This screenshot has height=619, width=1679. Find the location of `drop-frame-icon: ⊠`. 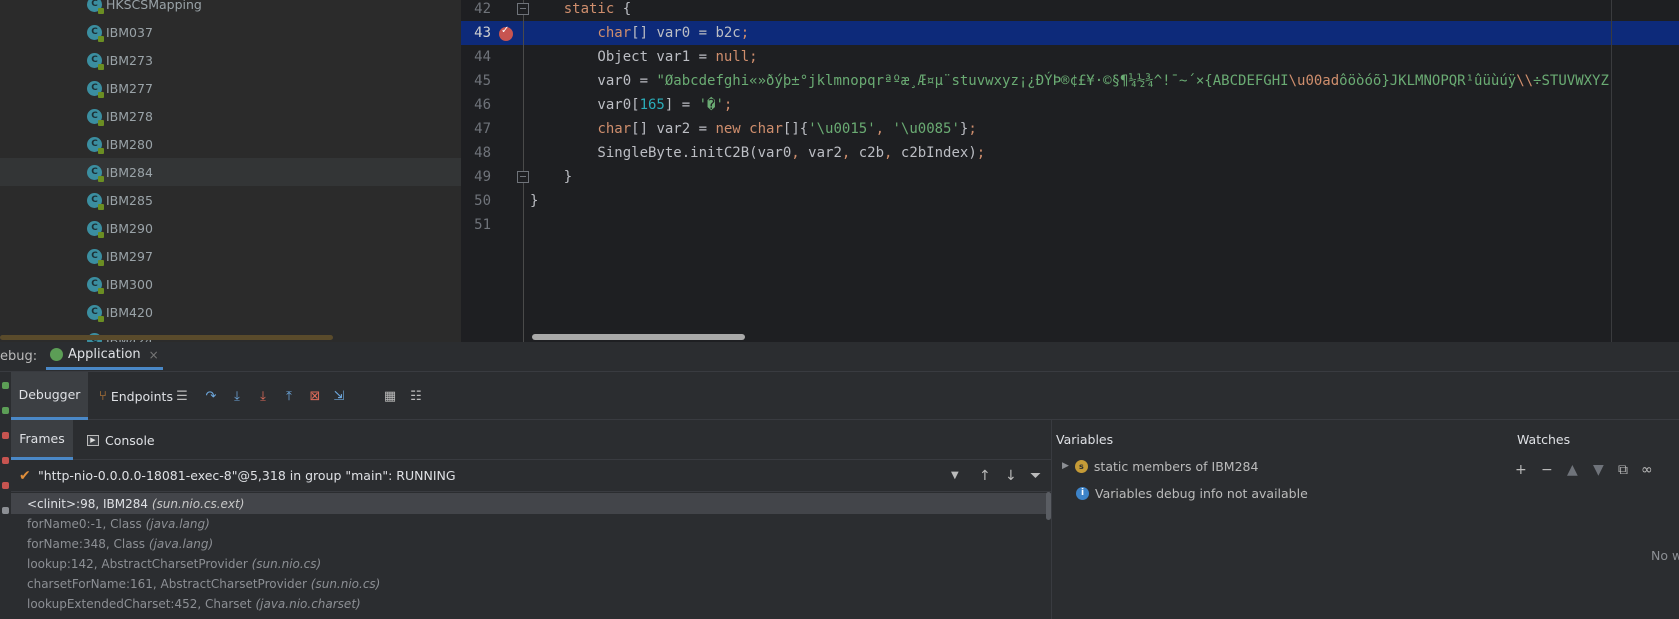

drop-frame-icon: ⊠ is located at coordinates (315, 396).